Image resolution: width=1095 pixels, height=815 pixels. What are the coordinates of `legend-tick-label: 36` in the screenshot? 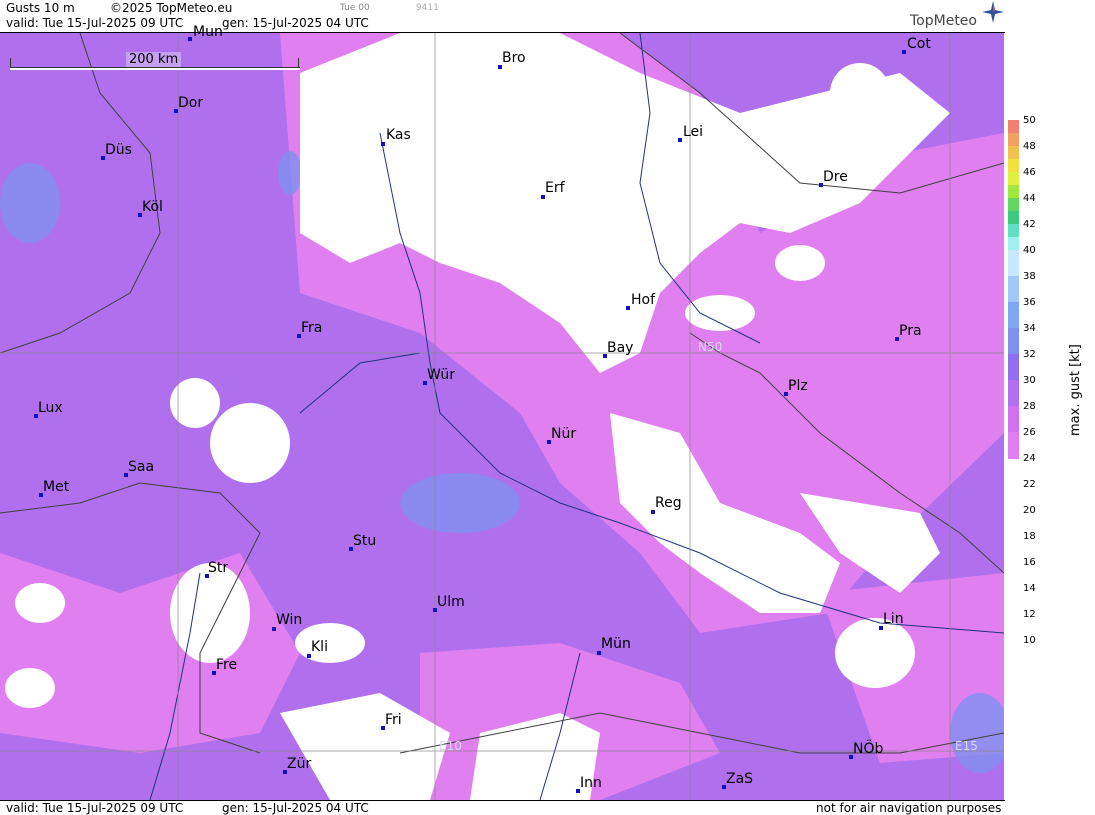 It's located at (1029, 302).